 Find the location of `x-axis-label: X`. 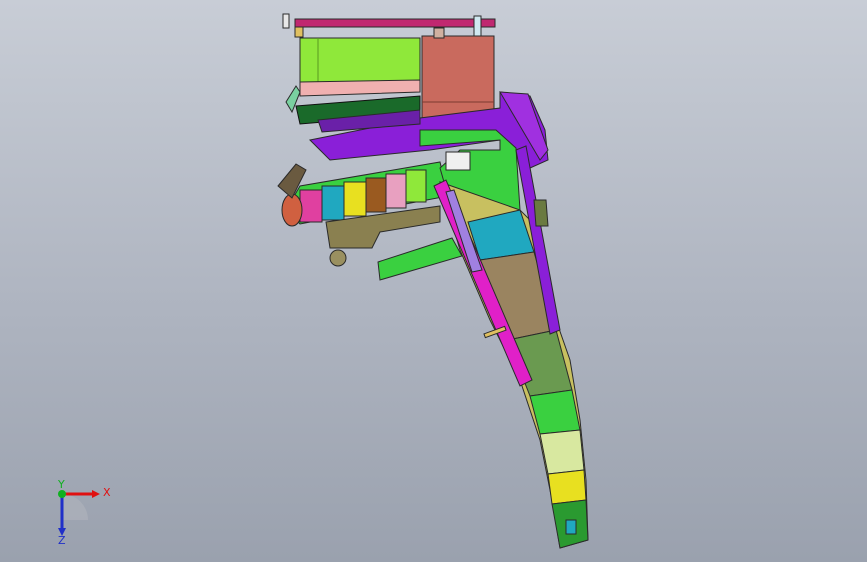

x-axis-label: X is located at coordinates (107, 492).